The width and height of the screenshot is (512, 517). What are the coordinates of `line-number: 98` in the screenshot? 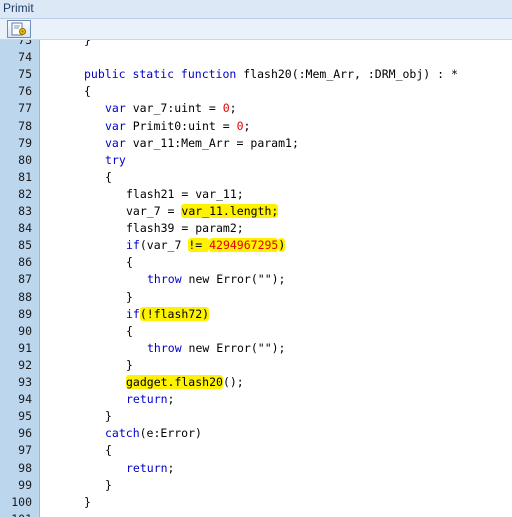 It's located at (25, 467).